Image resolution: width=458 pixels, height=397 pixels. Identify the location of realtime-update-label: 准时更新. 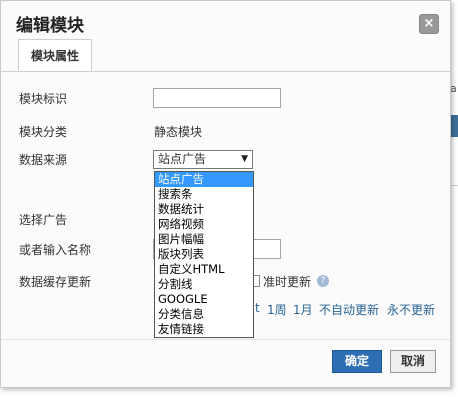
(287, 282).